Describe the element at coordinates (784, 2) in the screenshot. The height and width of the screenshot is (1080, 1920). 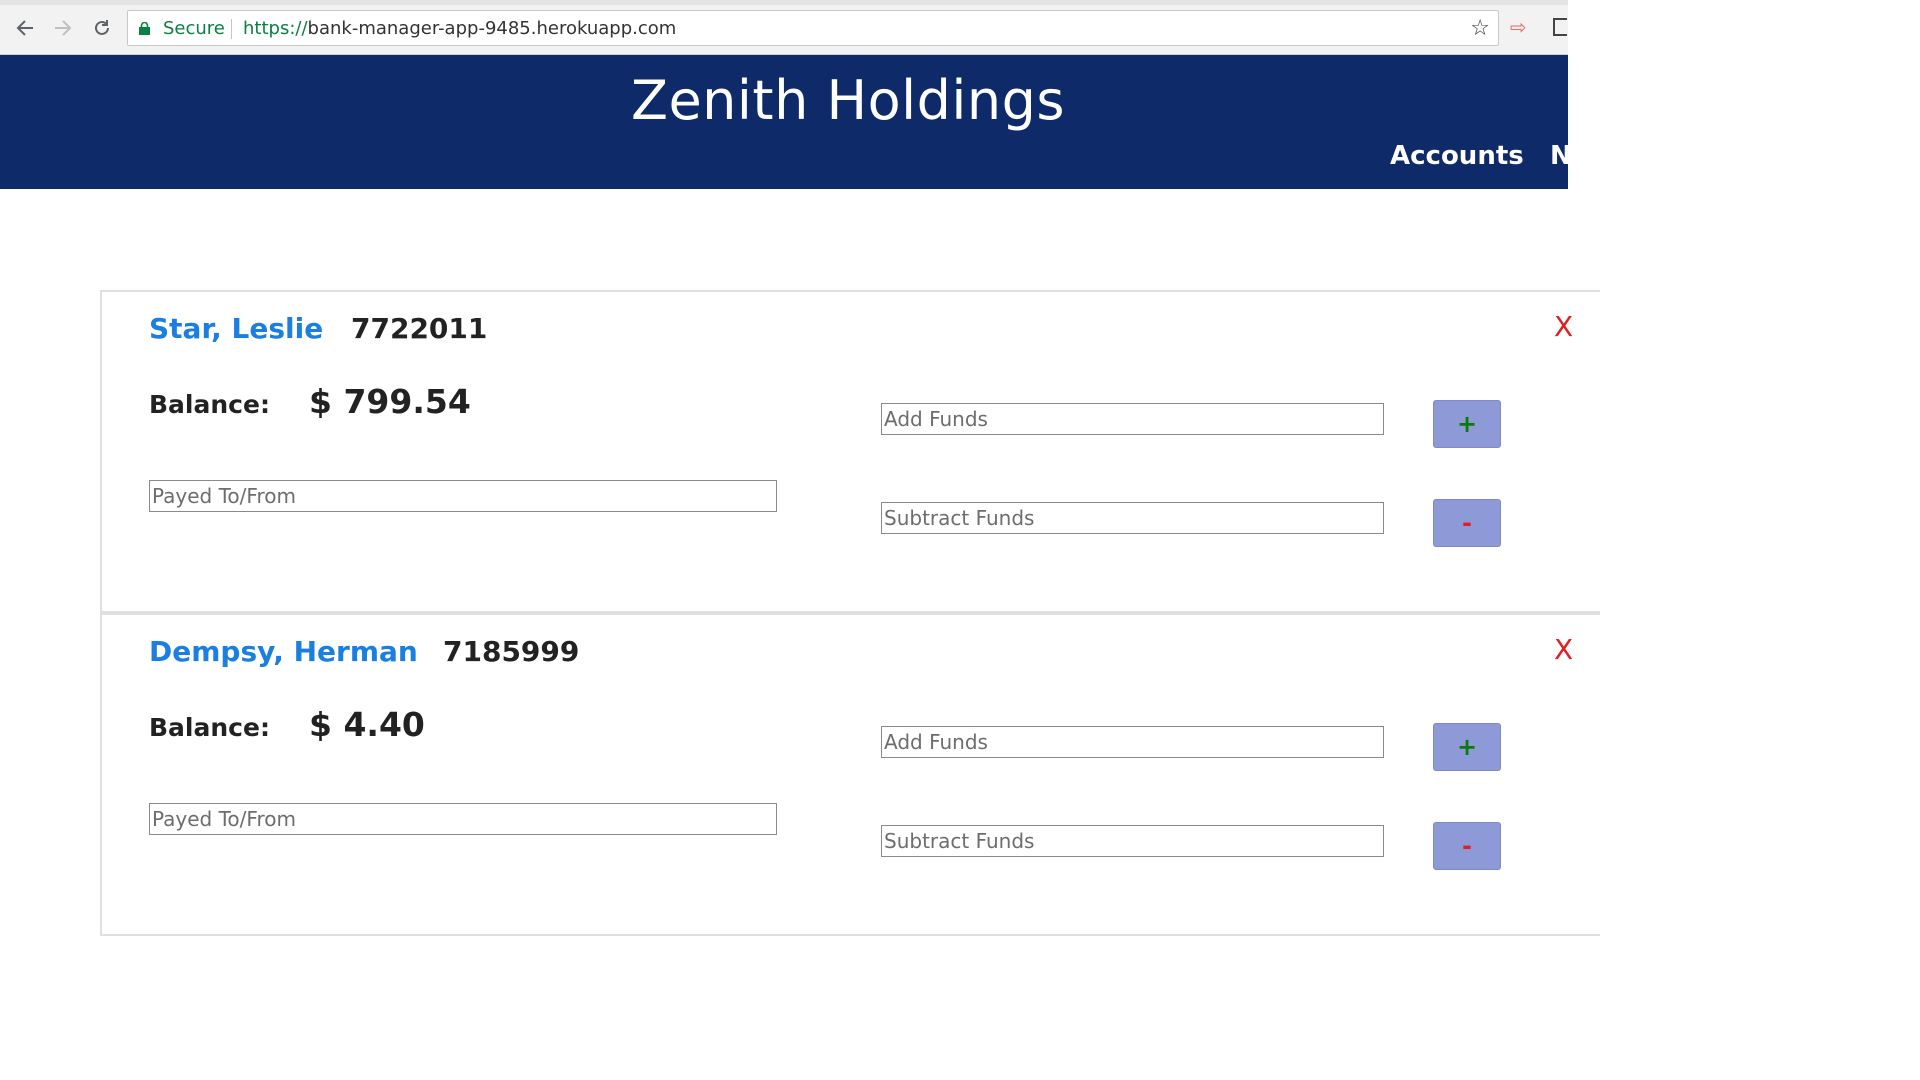
I see `tab-strip` at that location.